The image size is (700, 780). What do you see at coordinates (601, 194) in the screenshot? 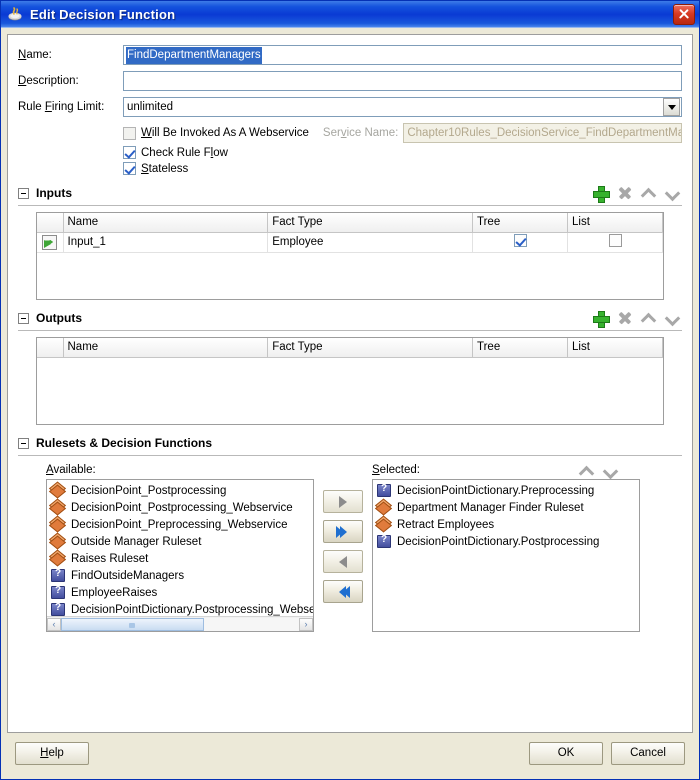
I see `inputs-add-icon` at bounding box center [601, 194].